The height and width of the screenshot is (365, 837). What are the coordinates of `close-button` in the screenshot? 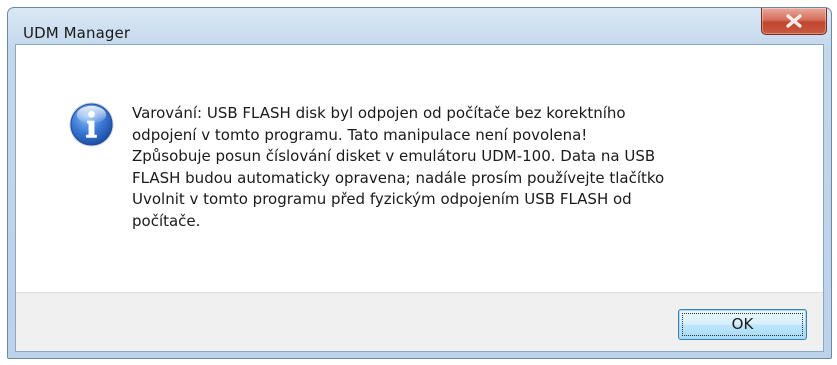 It's located at (794, 21).